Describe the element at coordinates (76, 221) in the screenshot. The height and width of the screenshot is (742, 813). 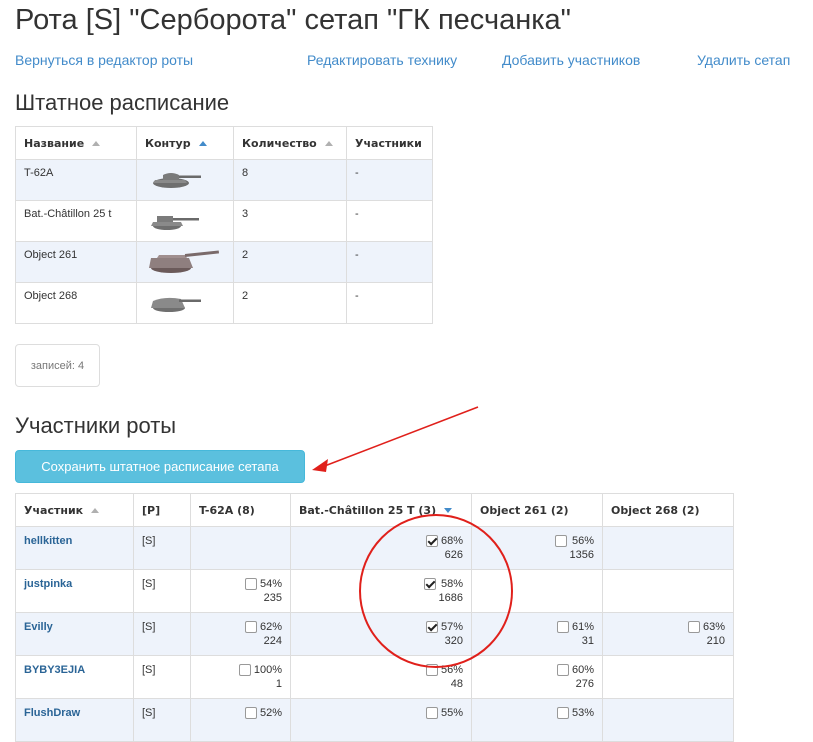
I see `vehicle-name: Bat.-Châtillon 25 t` at that location.